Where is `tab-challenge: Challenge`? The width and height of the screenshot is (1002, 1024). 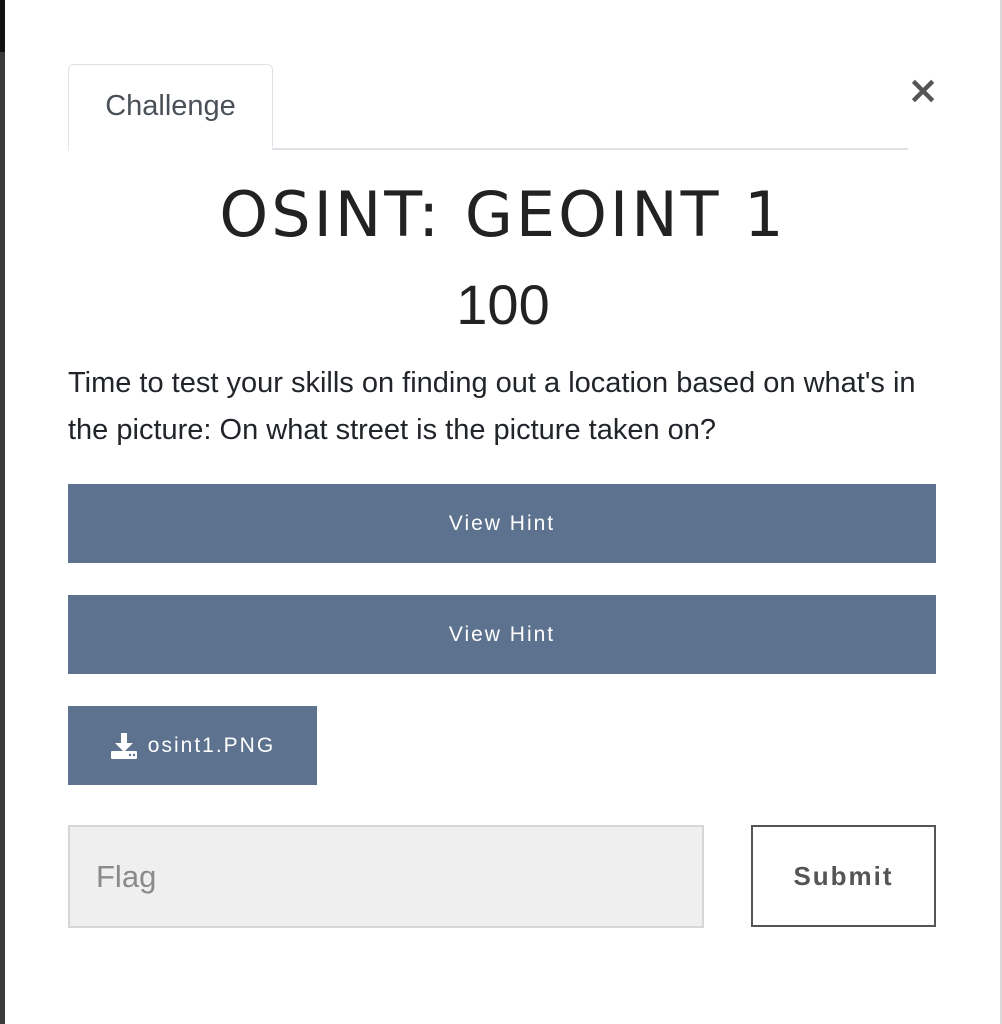
tab-challenge: Challenge is located at coordinates (170, 107).